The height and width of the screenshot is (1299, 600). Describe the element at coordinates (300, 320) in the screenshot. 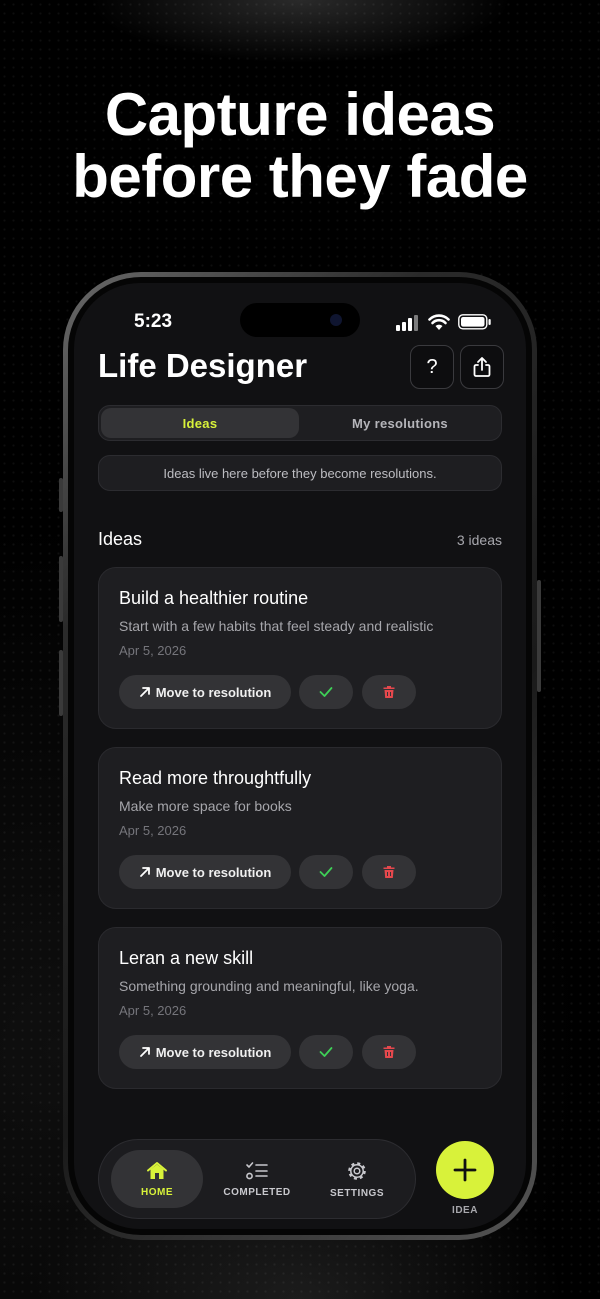

I see `dynamic-island` at that location.